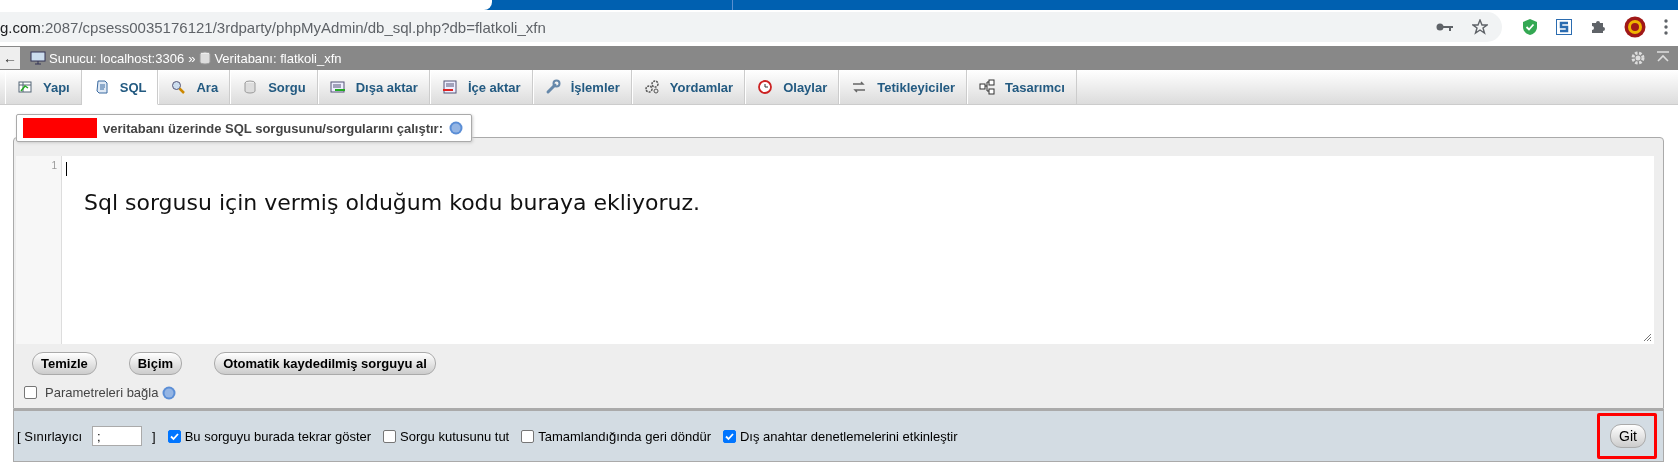 This screenshot has width=1678, height=468. I want to click on settings-icon, so click(1638, 58).